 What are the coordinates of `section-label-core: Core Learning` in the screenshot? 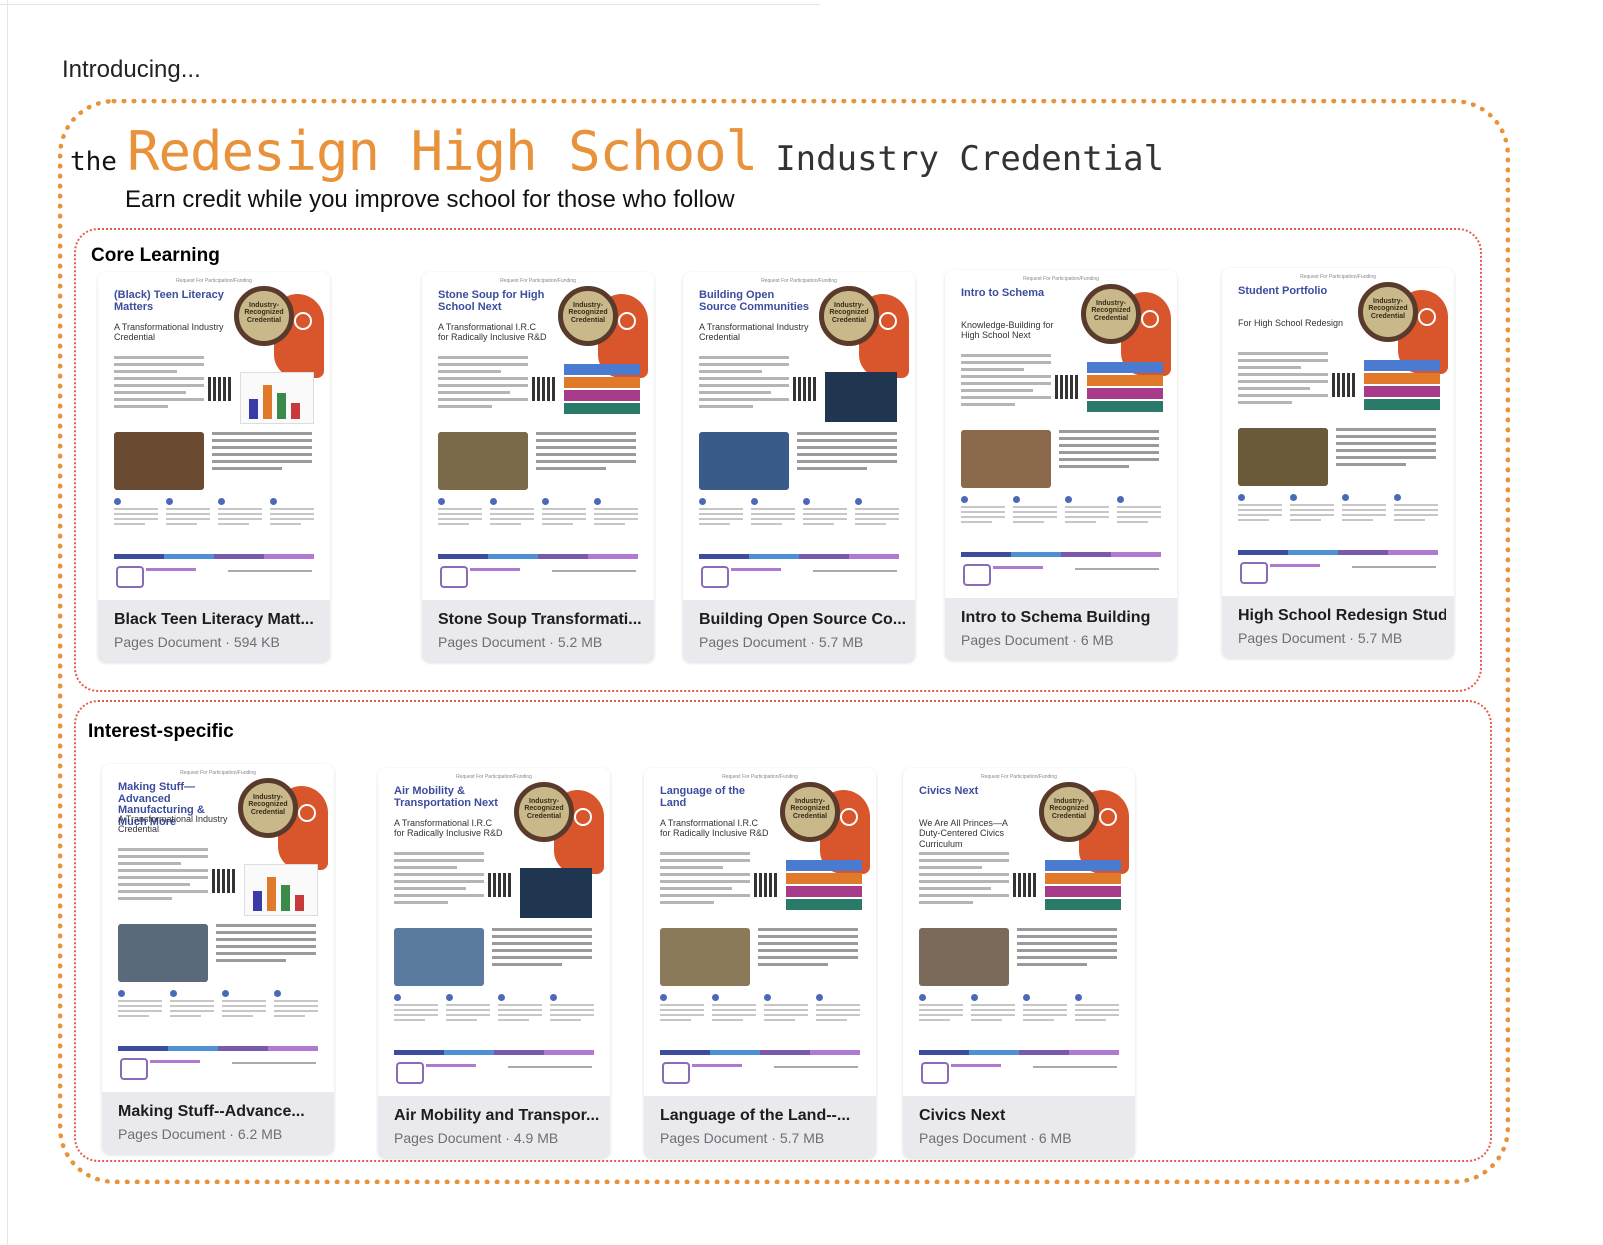 It's located at (155, 255).